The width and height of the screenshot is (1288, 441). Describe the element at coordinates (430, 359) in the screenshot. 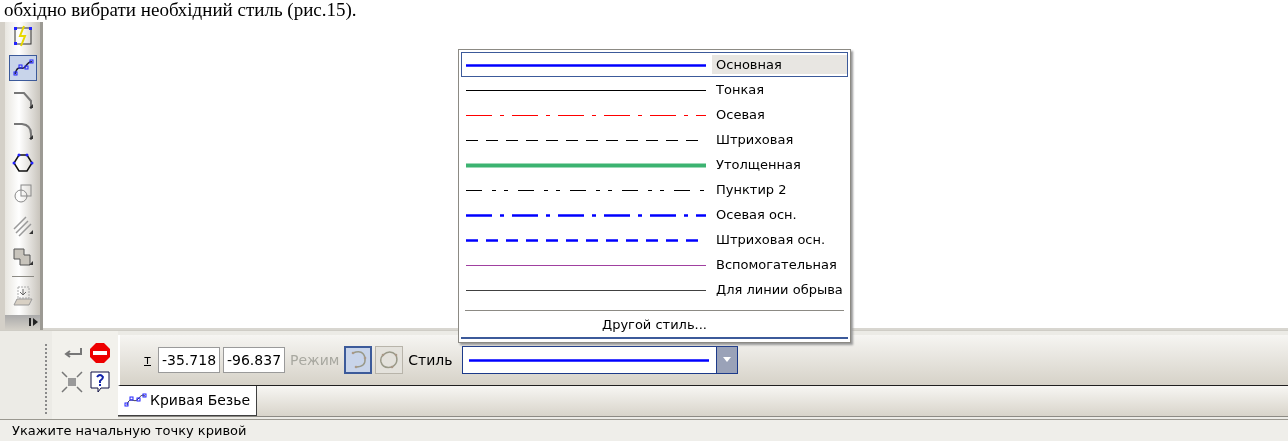

I see `style-label: Стиль` at that location.